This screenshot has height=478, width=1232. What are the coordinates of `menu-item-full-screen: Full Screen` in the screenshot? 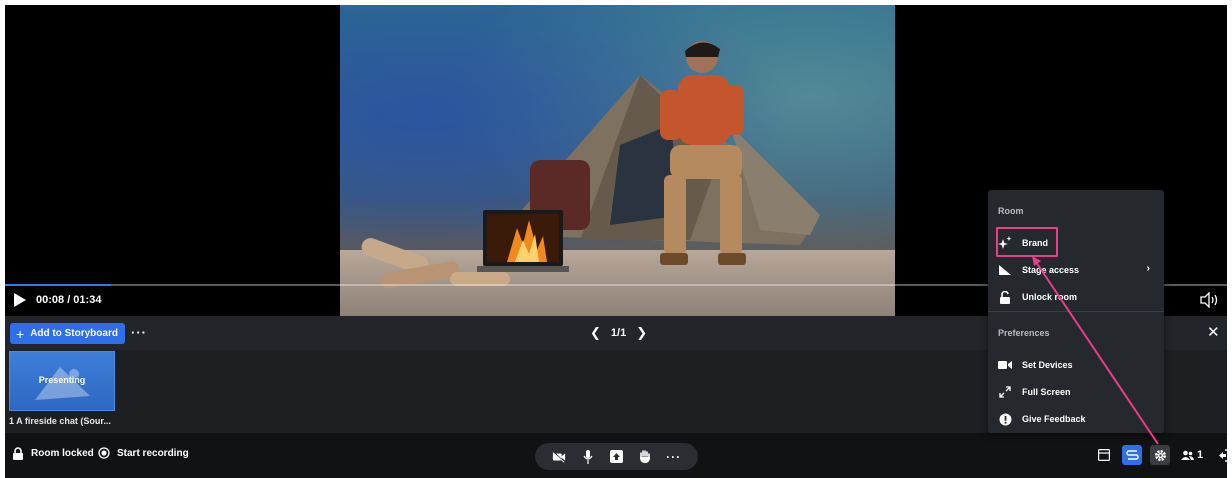 It's located at (1077, 392).